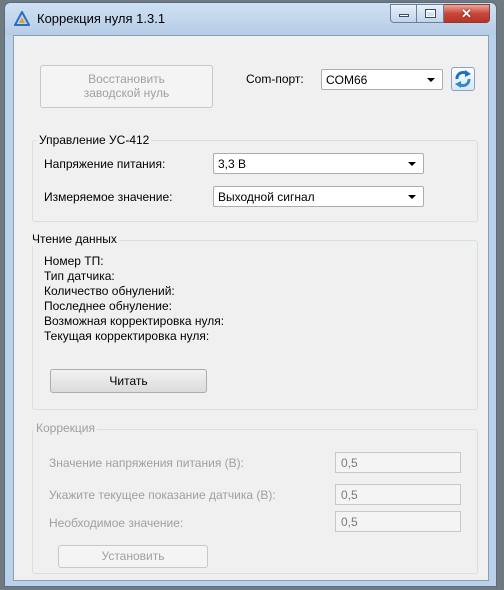  I want to click on field-reset-count: Количество обнулений:, so click(109, 291).